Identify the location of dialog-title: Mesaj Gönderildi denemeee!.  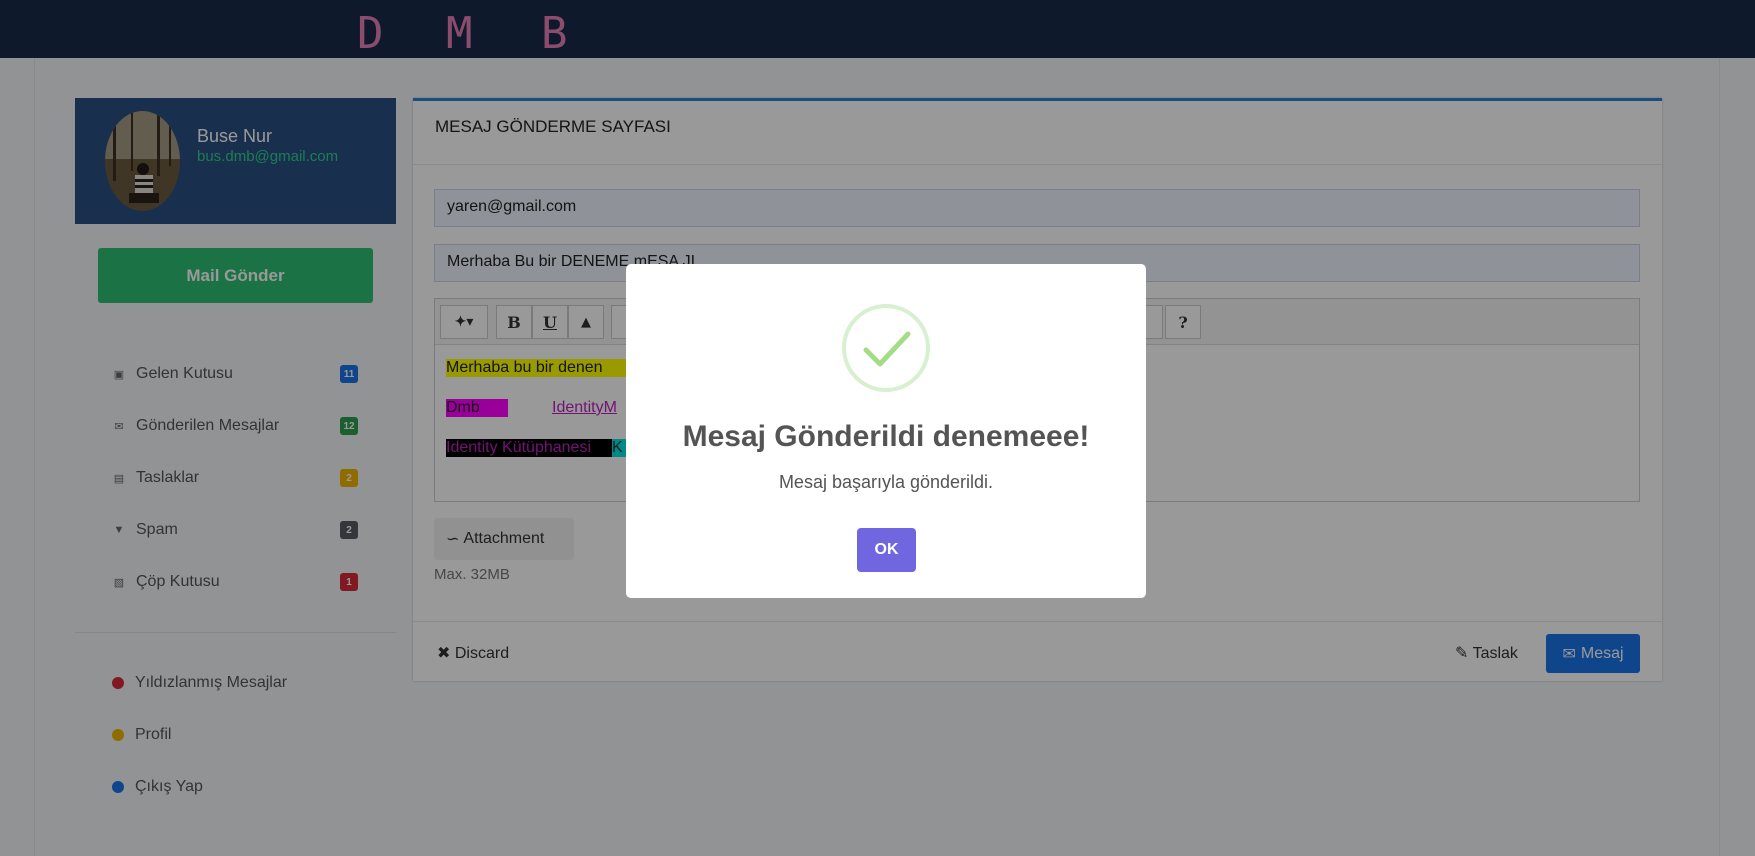
(886, 436).